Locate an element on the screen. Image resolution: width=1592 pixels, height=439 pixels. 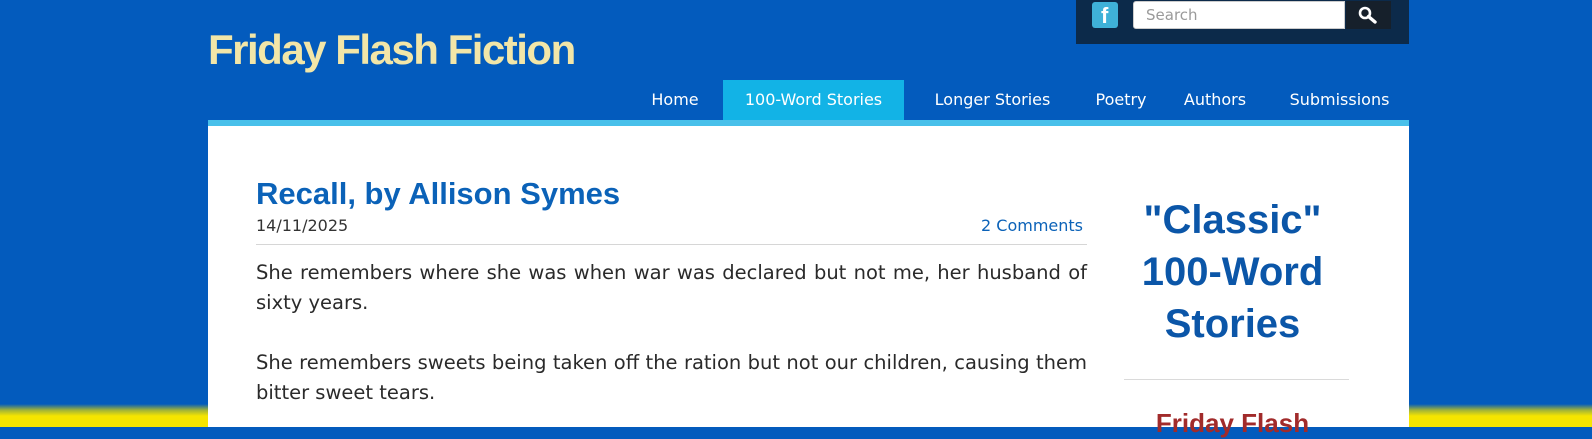
site-title: Friday Flash Fiction is located at coordinates (392, 50).